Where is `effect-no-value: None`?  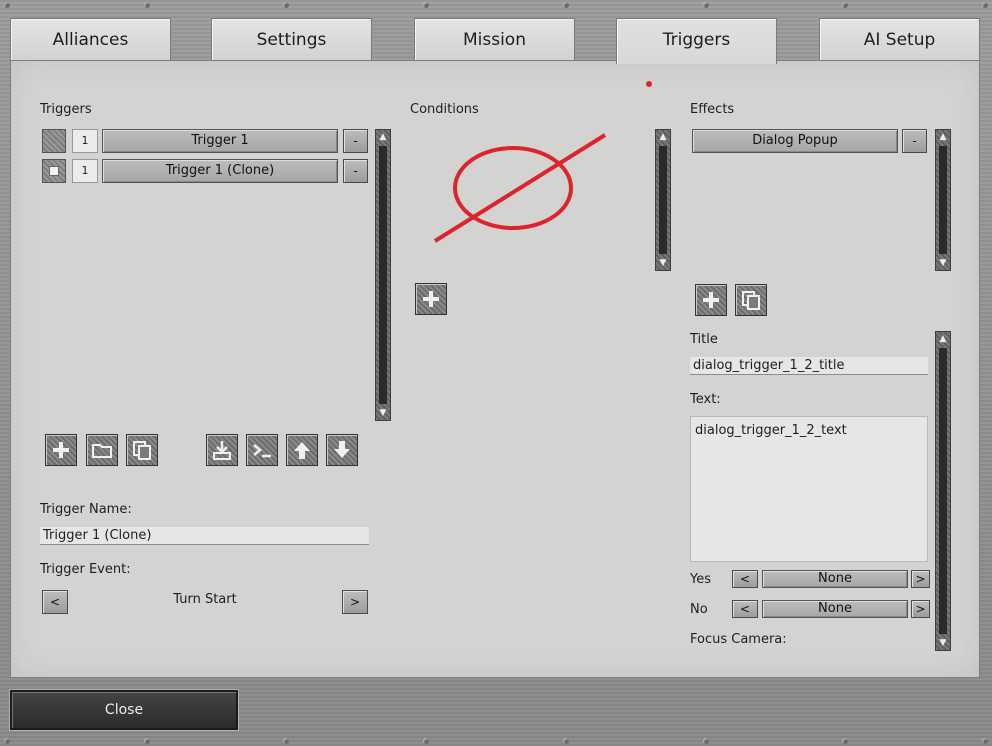
effect-no-value: None is located at coordinates (835, 609).